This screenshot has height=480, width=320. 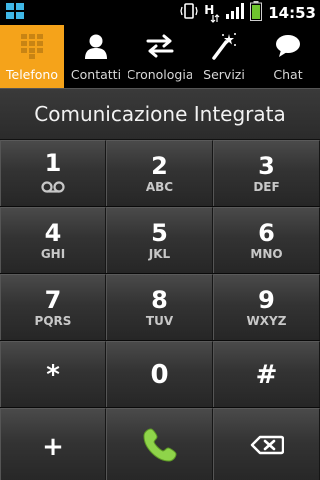 I want to click on dialpad-icon, so click(x=32, y=46).